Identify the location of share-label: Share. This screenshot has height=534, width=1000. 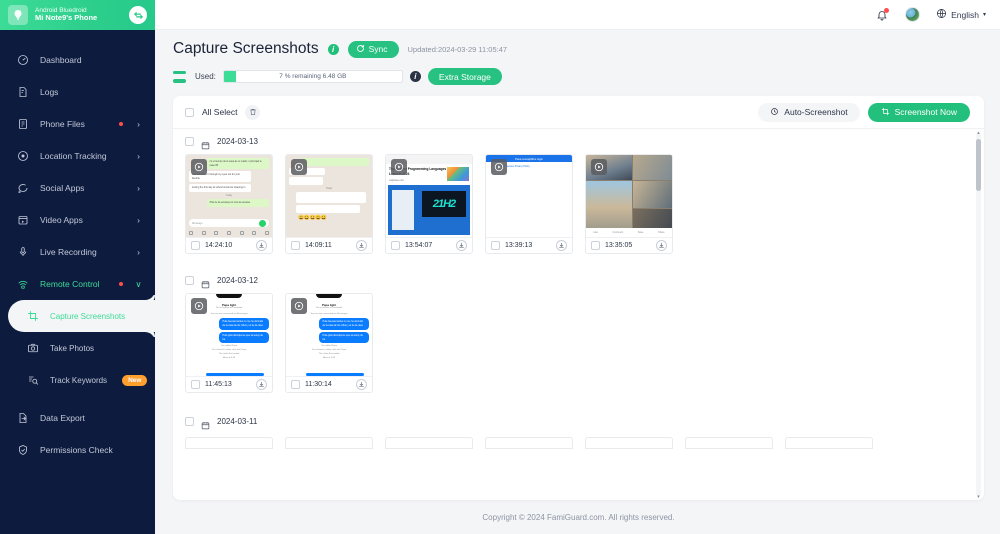
(661, 232).